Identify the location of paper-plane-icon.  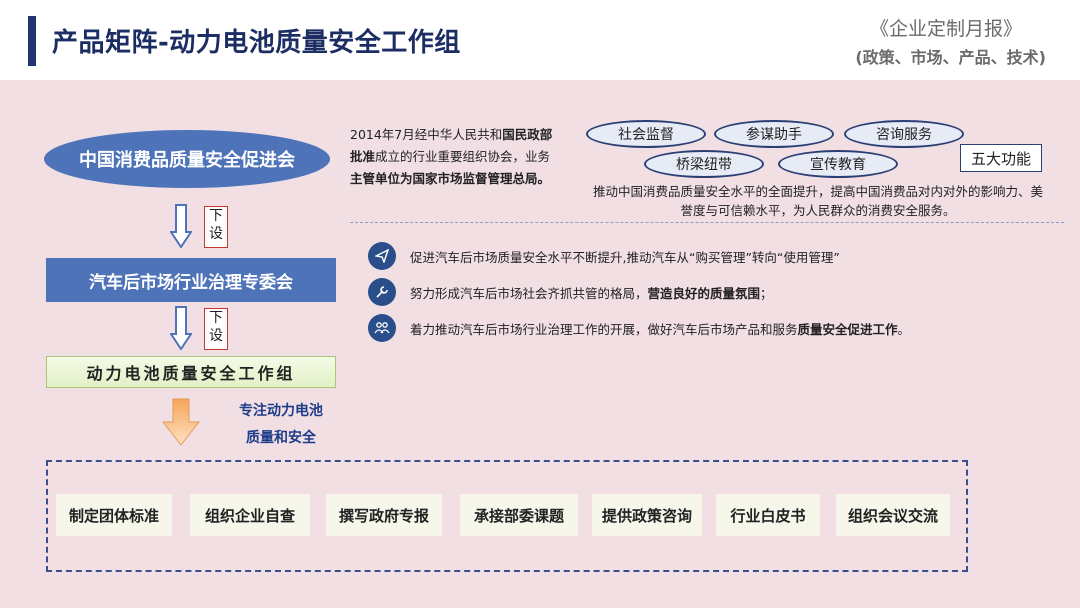
(382, 256).